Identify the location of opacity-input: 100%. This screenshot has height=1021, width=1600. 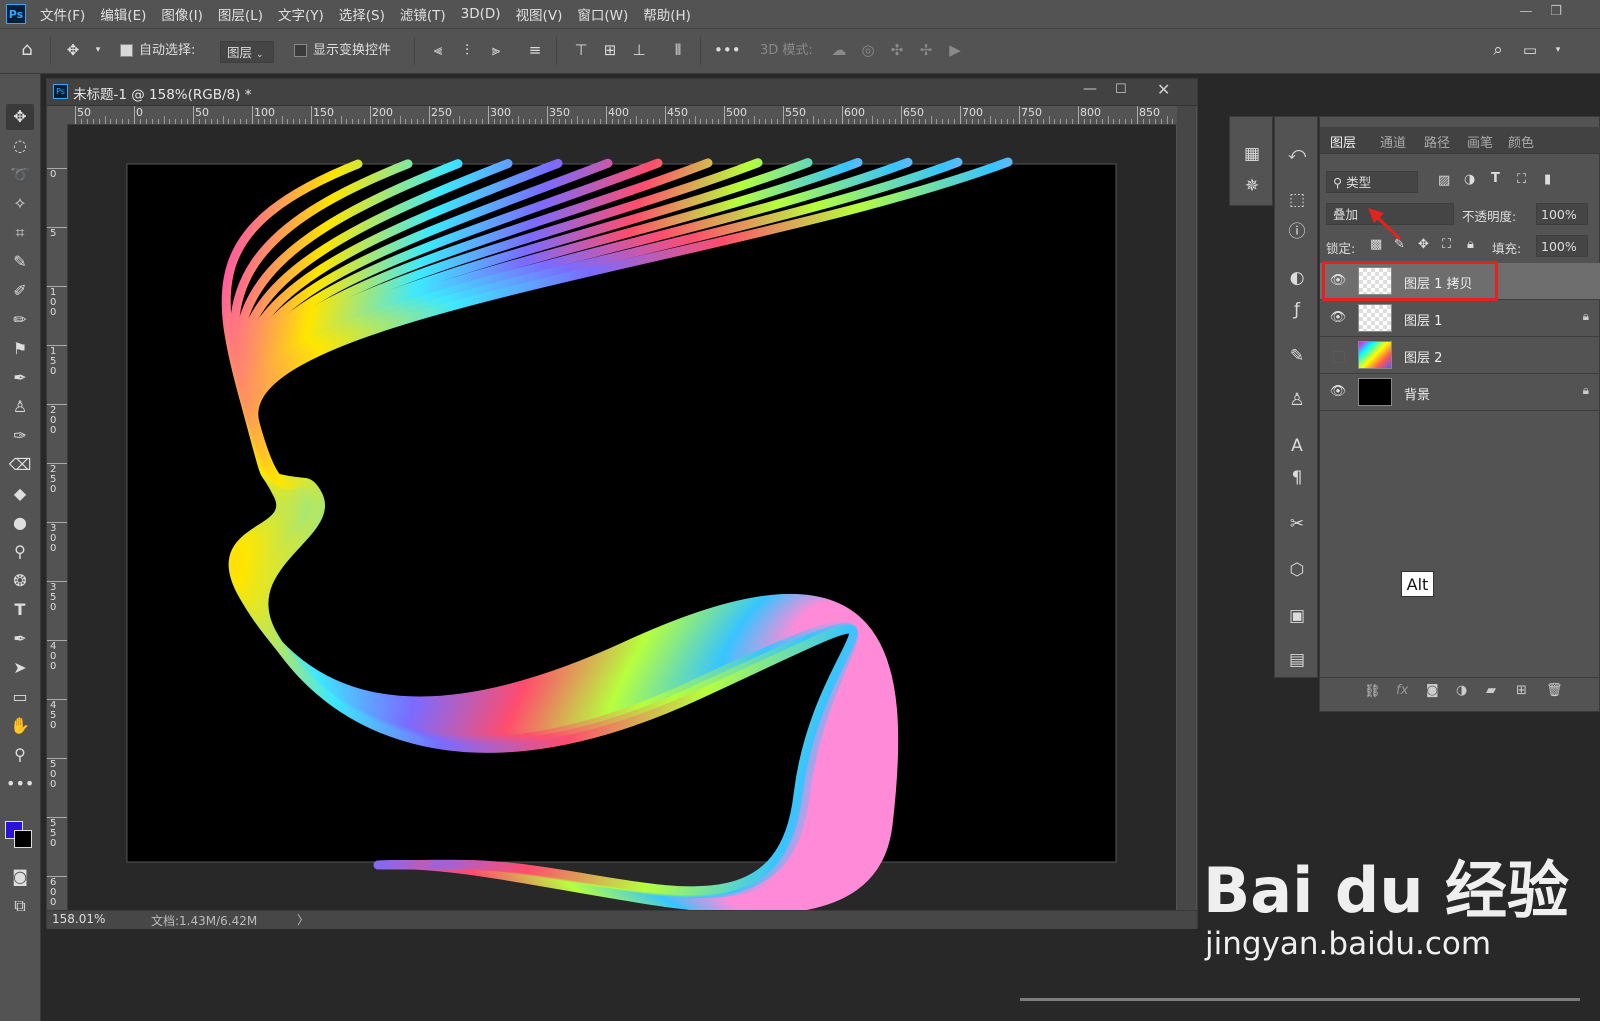
(1562, 214).